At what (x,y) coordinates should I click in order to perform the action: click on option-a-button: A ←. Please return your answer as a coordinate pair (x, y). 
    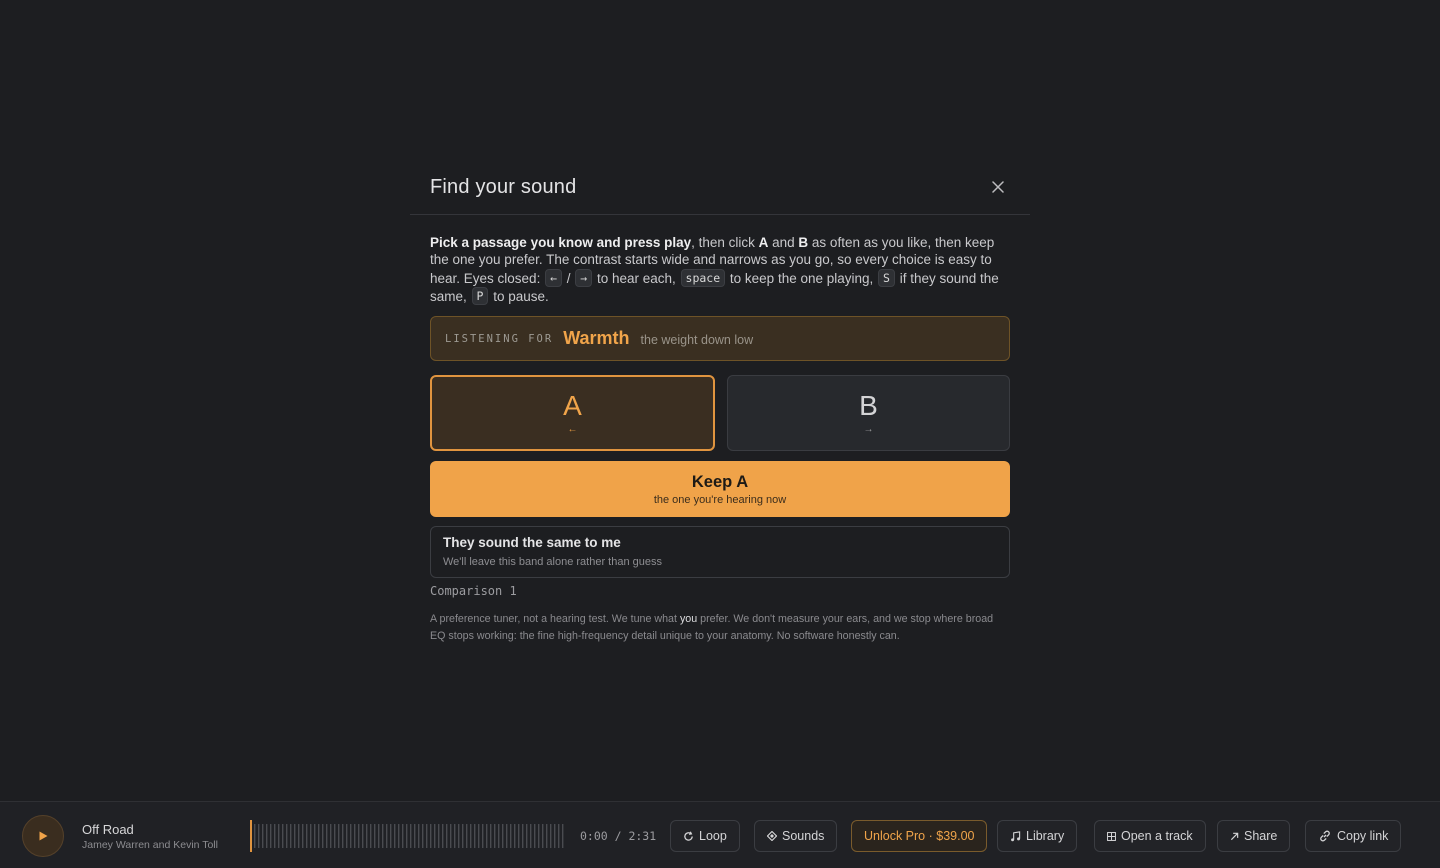
    Looking at the image, I should click on (572, 413).